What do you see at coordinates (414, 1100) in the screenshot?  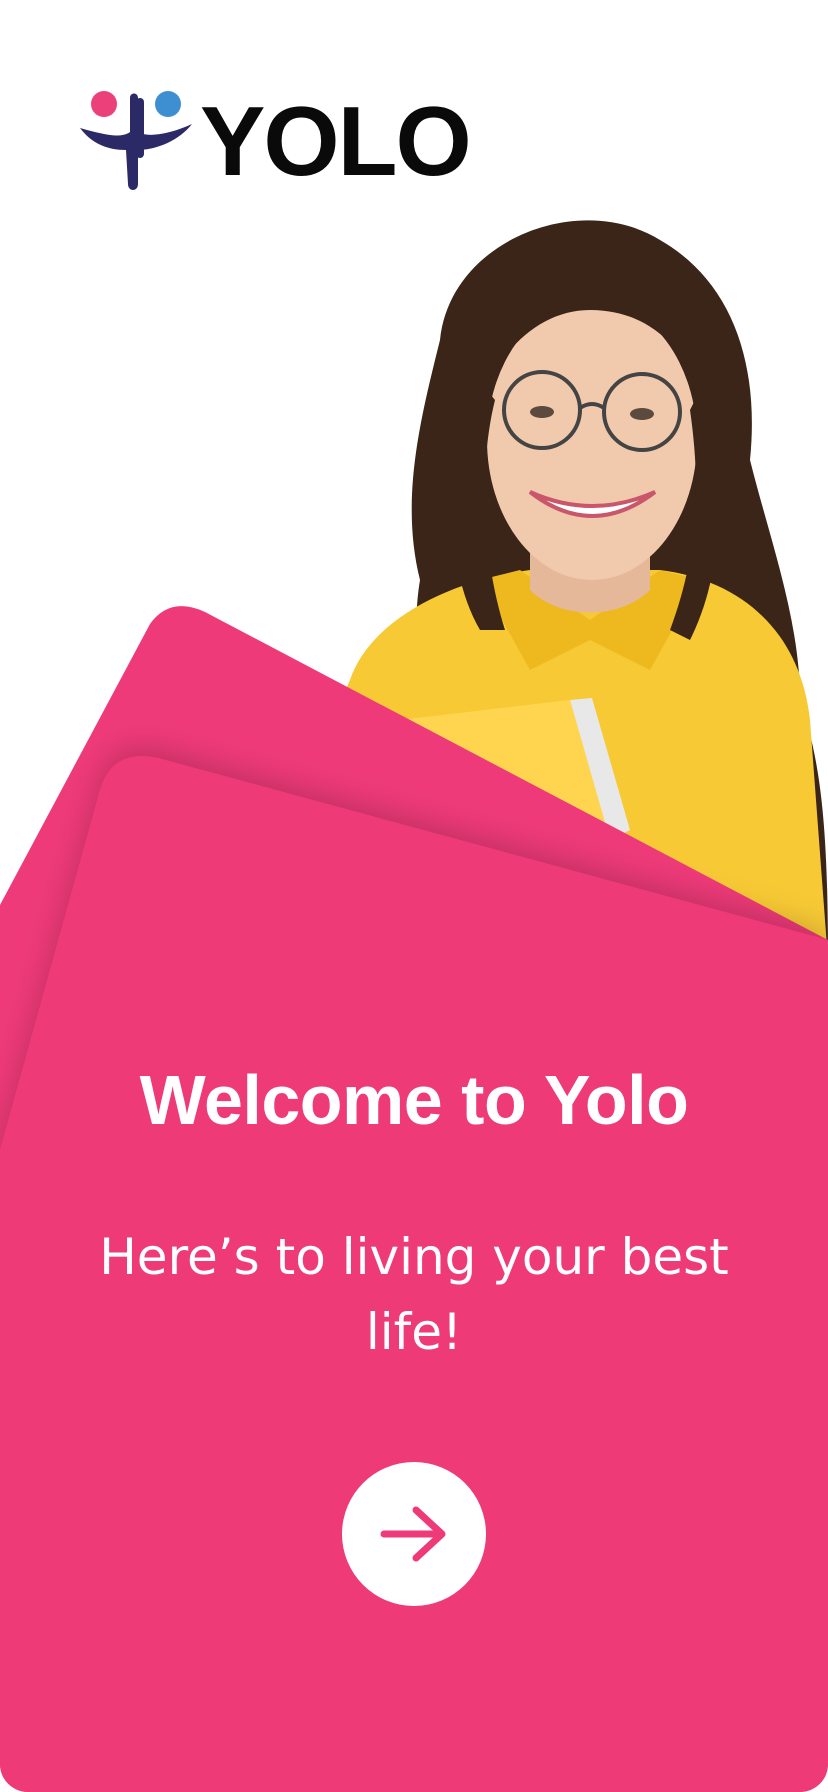 I see `welcome-title: Welcome to Yolo` at bounding box center [414, 1100].